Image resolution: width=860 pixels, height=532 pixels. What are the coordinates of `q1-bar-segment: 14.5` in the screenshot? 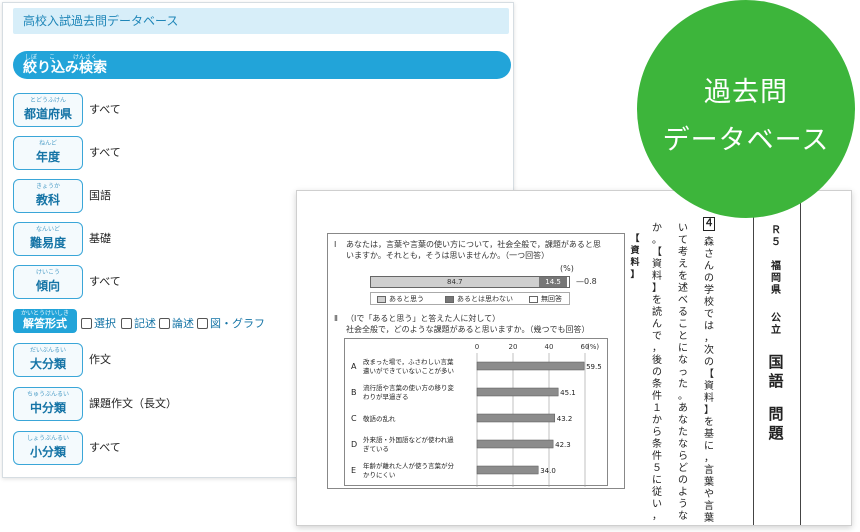 It's located at (553, 282).